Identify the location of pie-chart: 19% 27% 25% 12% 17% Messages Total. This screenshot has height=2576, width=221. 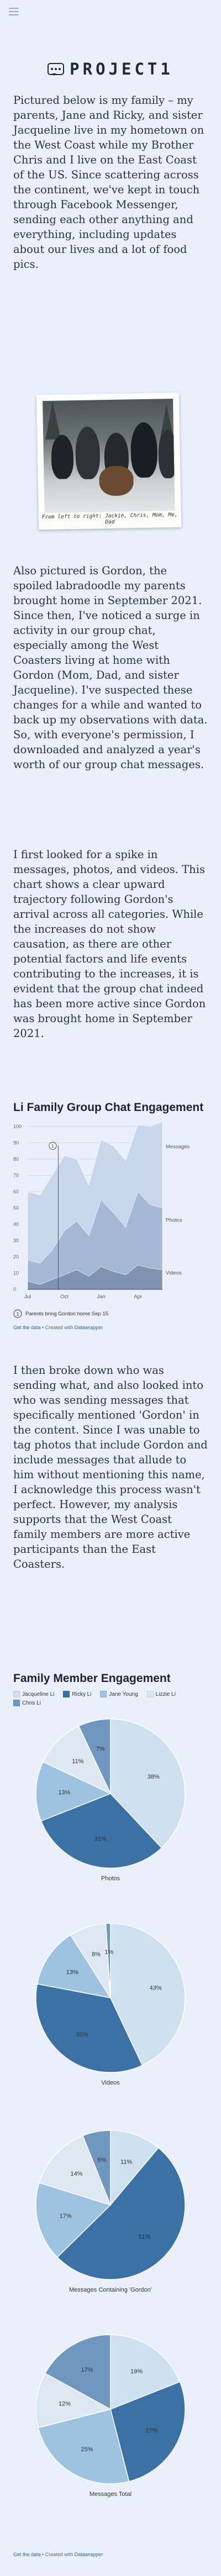
(110, 2416).